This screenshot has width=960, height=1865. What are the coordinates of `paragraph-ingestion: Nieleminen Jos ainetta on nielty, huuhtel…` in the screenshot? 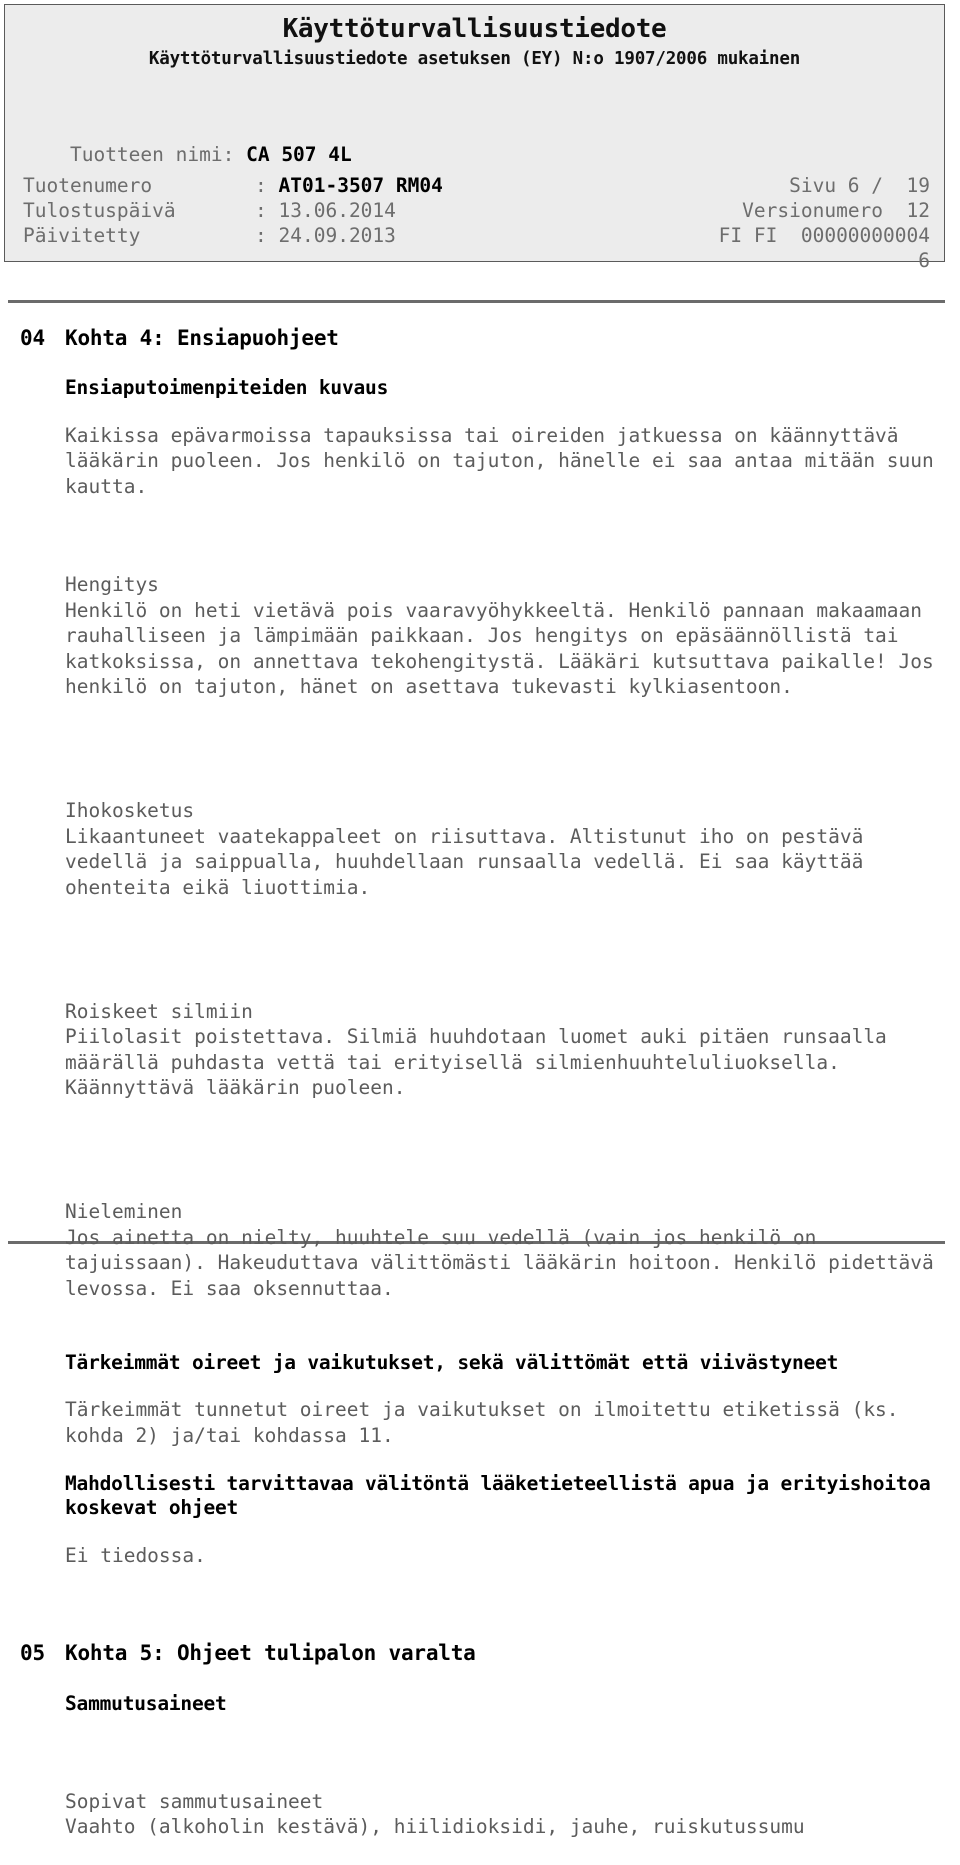 It's located at (480, 1237).